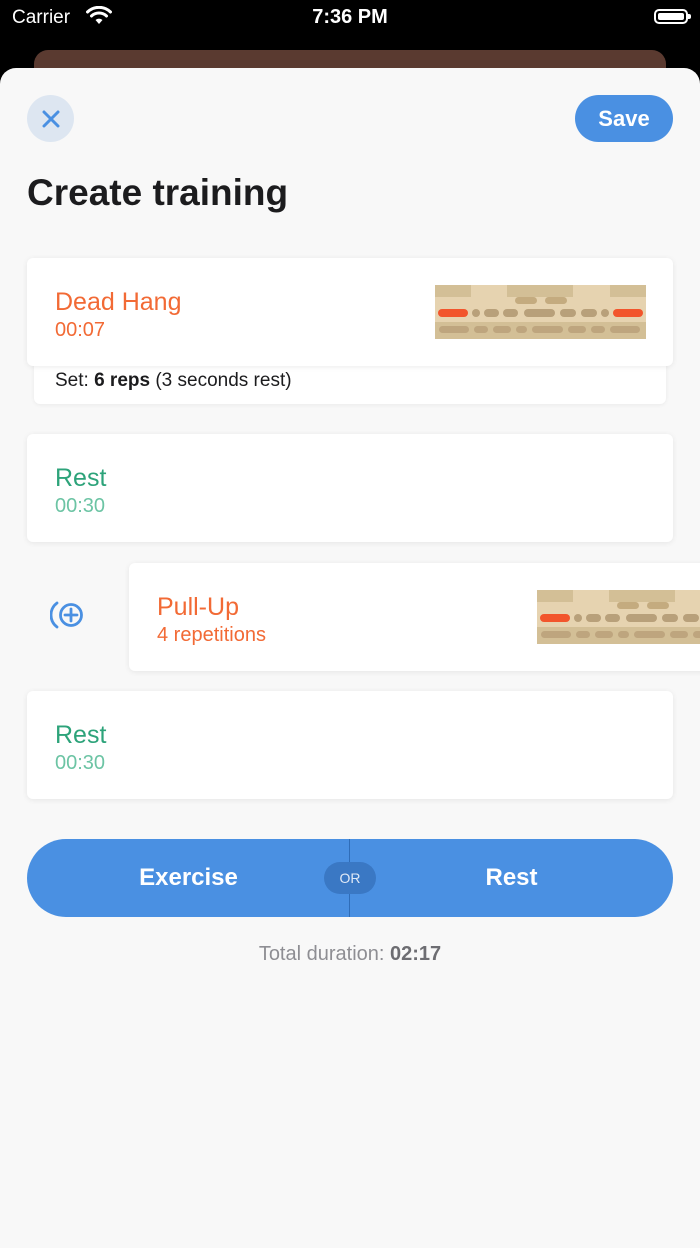 This screenshot has height=1248, width=700. Describe the element at coordinates (188, 878) in the screenshot. I see `add-exercise-button: Exercise` at that location.